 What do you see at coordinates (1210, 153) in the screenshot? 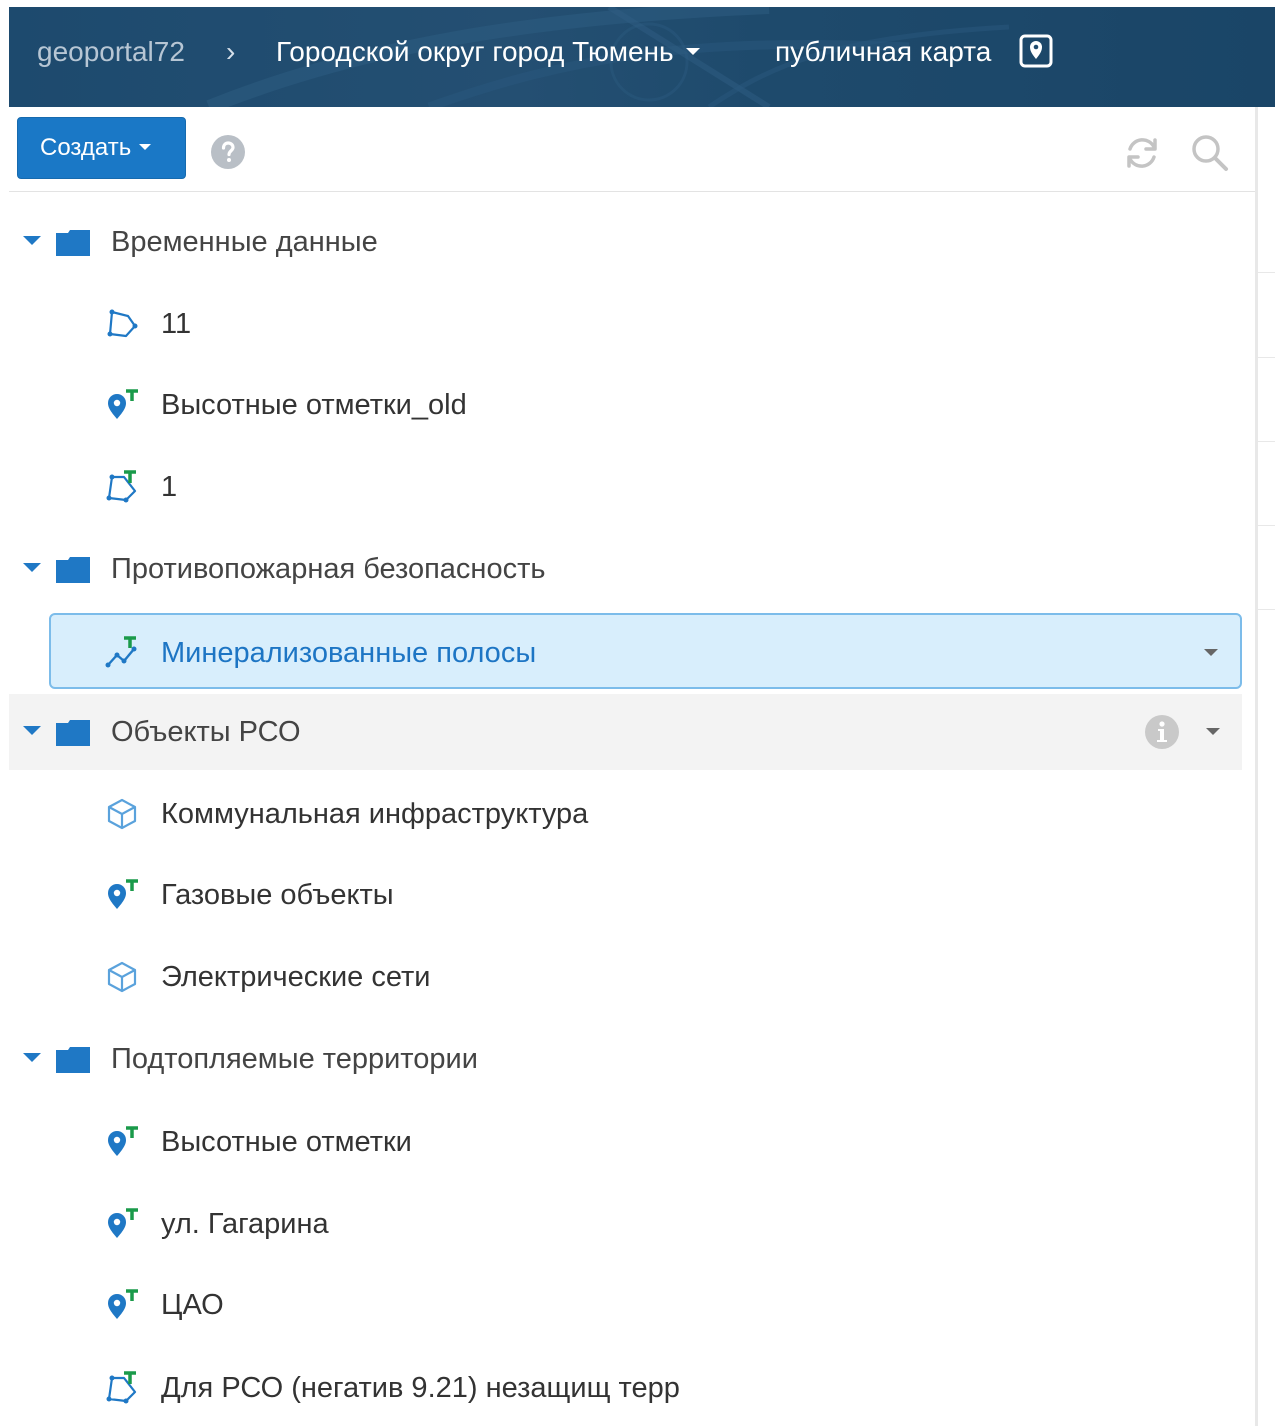
I see `search-icon` at bounding box center [1210, 153].